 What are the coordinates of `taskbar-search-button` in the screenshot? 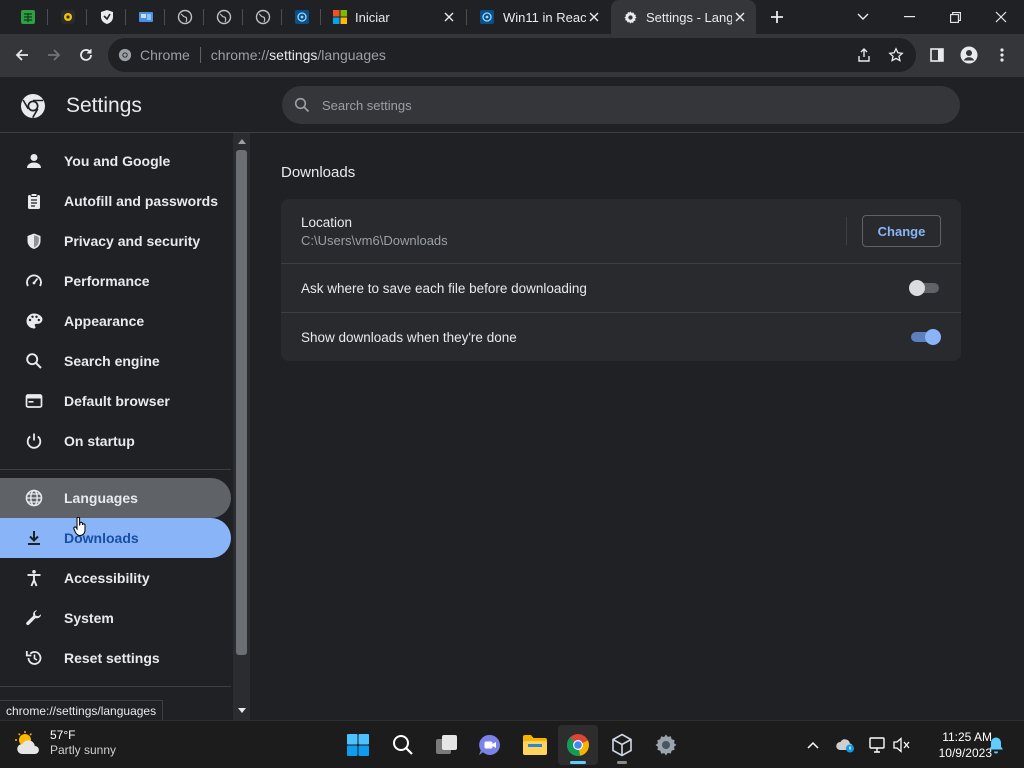 It's located at (403, 745).